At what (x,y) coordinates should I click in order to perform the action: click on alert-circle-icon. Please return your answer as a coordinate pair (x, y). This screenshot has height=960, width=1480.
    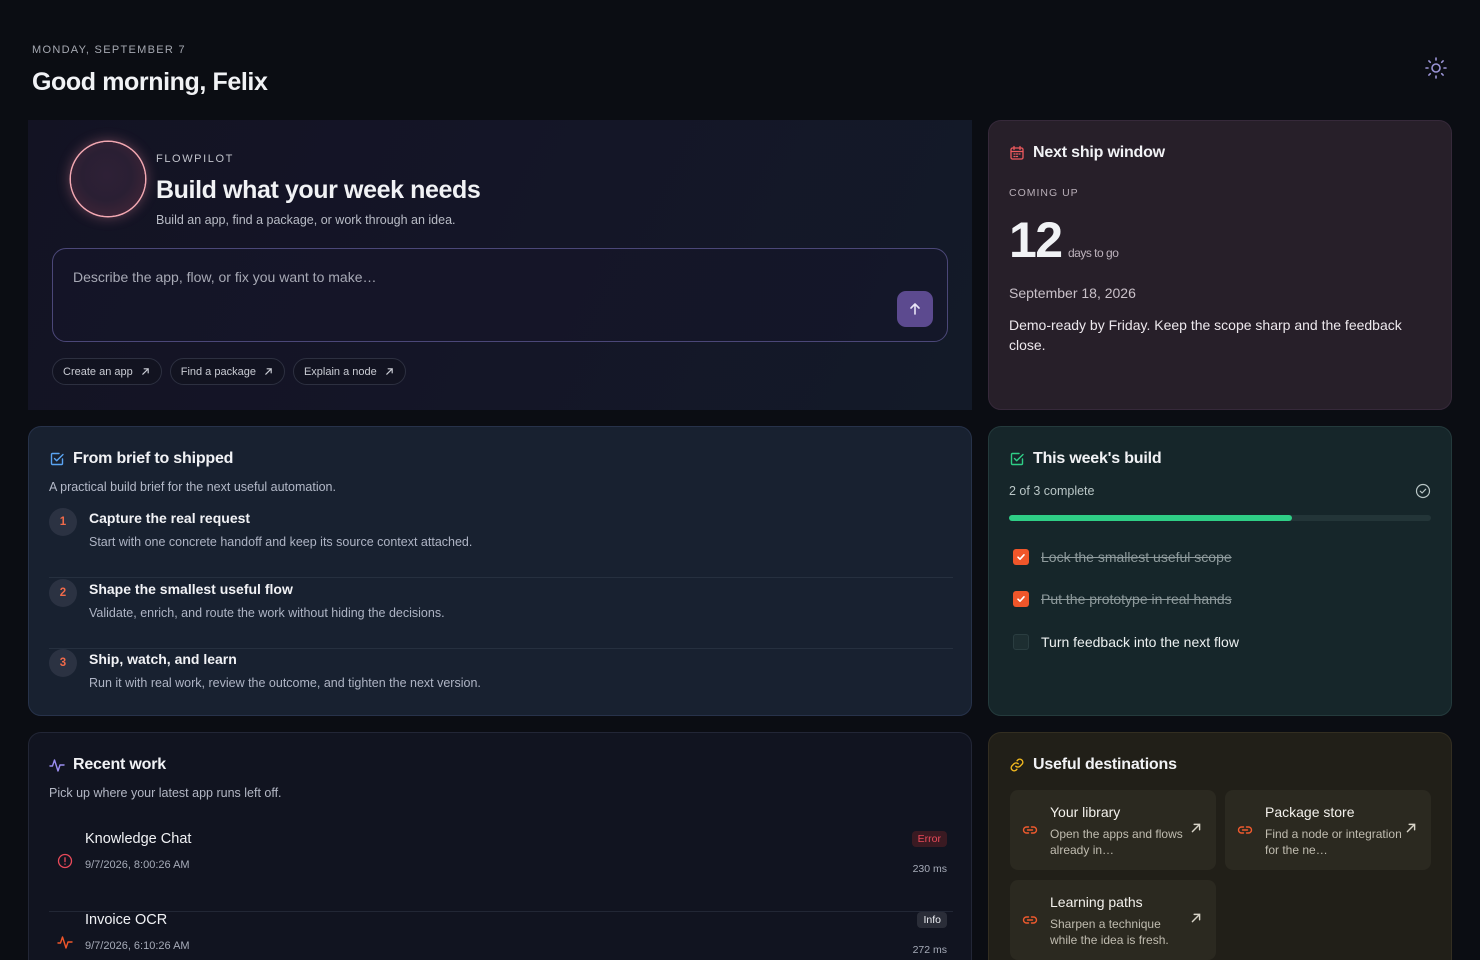
    Looking at the image, I should click on (65, 861).